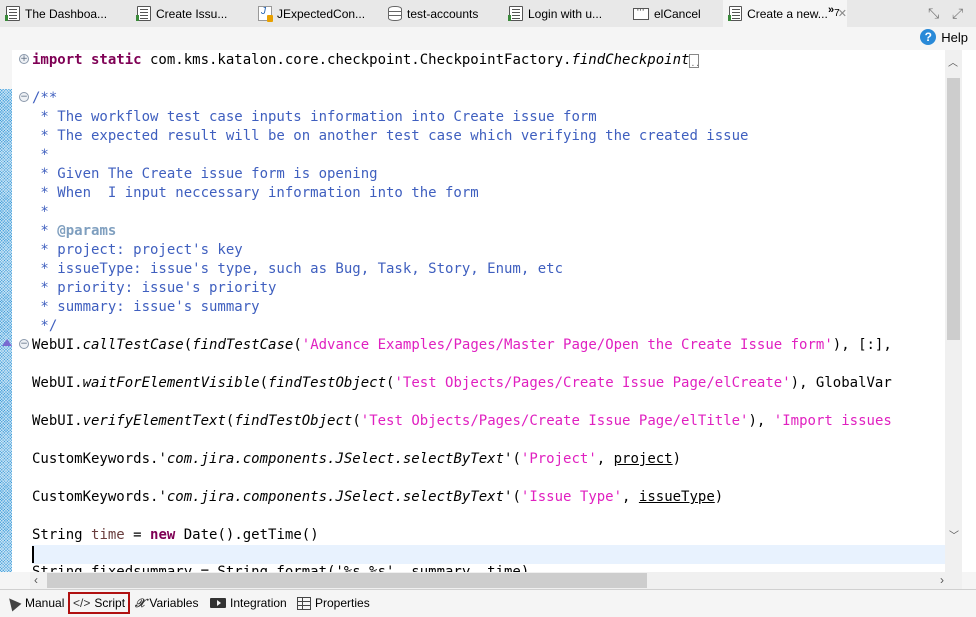  I want to click on overview-ruler, so click(6, 311).